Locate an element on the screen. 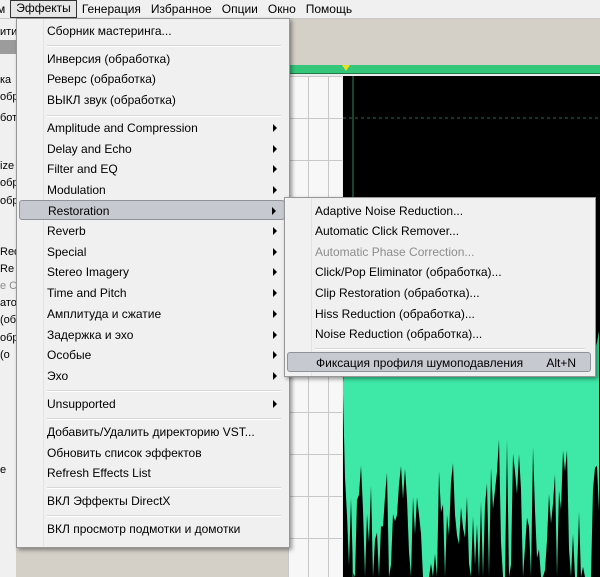 This screenshot has width=600, height=577. menu-item-label: ВКЛ Эффекты DirectX is located at coordinates (109, 501).